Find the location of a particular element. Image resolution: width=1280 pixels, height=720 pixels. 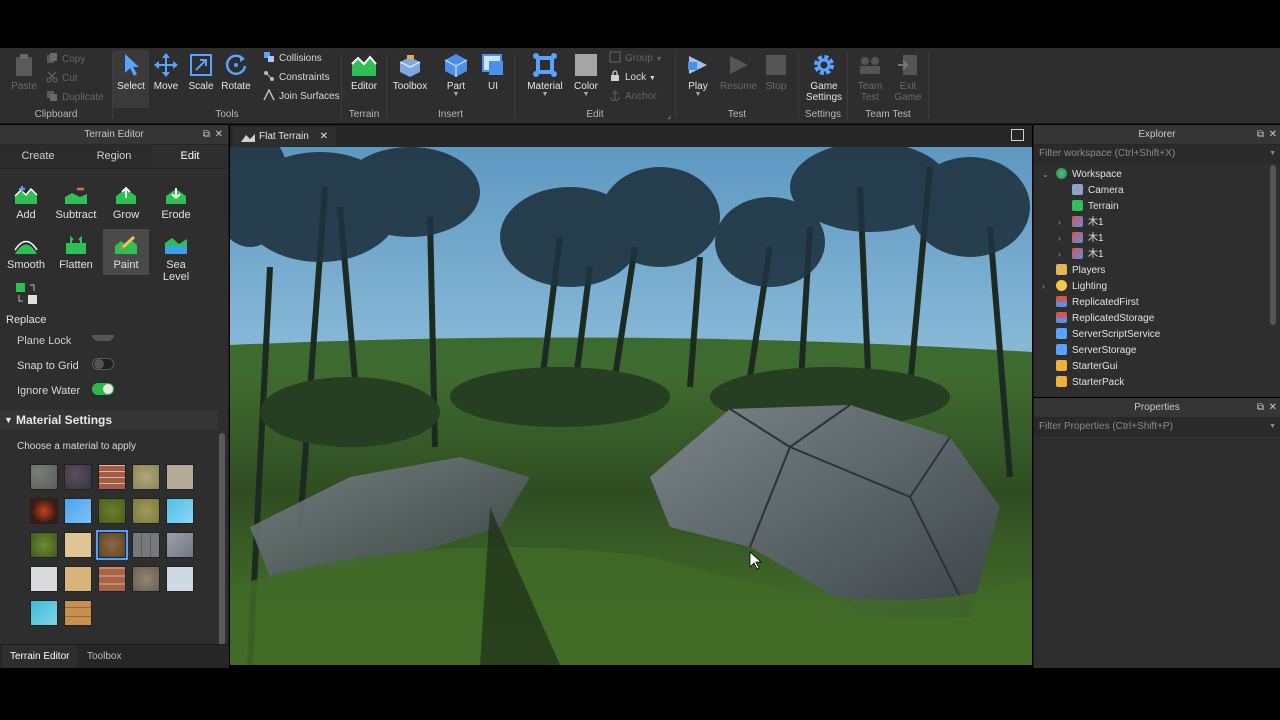

paste-button: Paste is located at coordinates (24, 79).